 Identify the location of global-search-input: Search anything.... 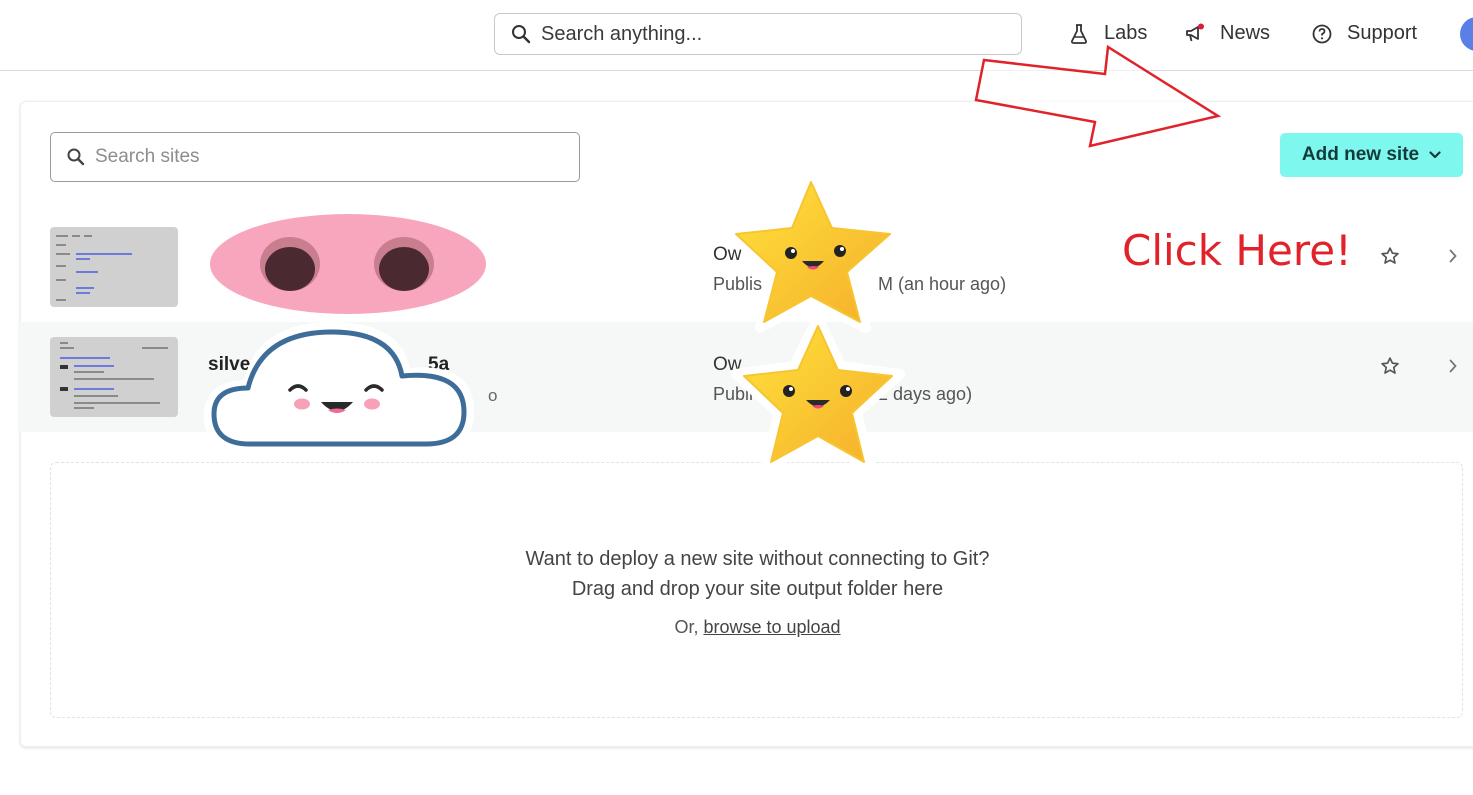
(758, 34).